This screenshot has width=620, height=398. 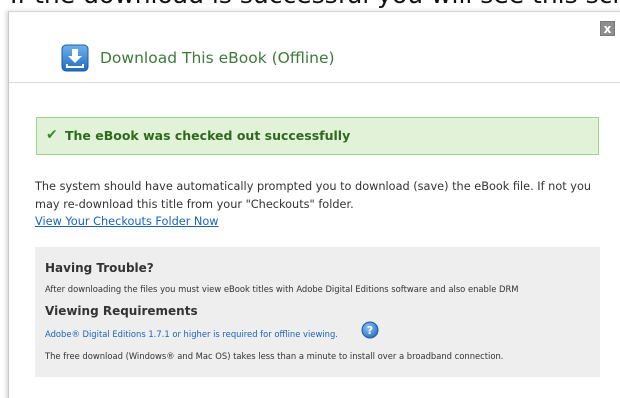 What do you see at coordinates (121, 311) in the screenshot?
I see `requirements-heading: Viewing Requirements` at bounding box center [121, 311].